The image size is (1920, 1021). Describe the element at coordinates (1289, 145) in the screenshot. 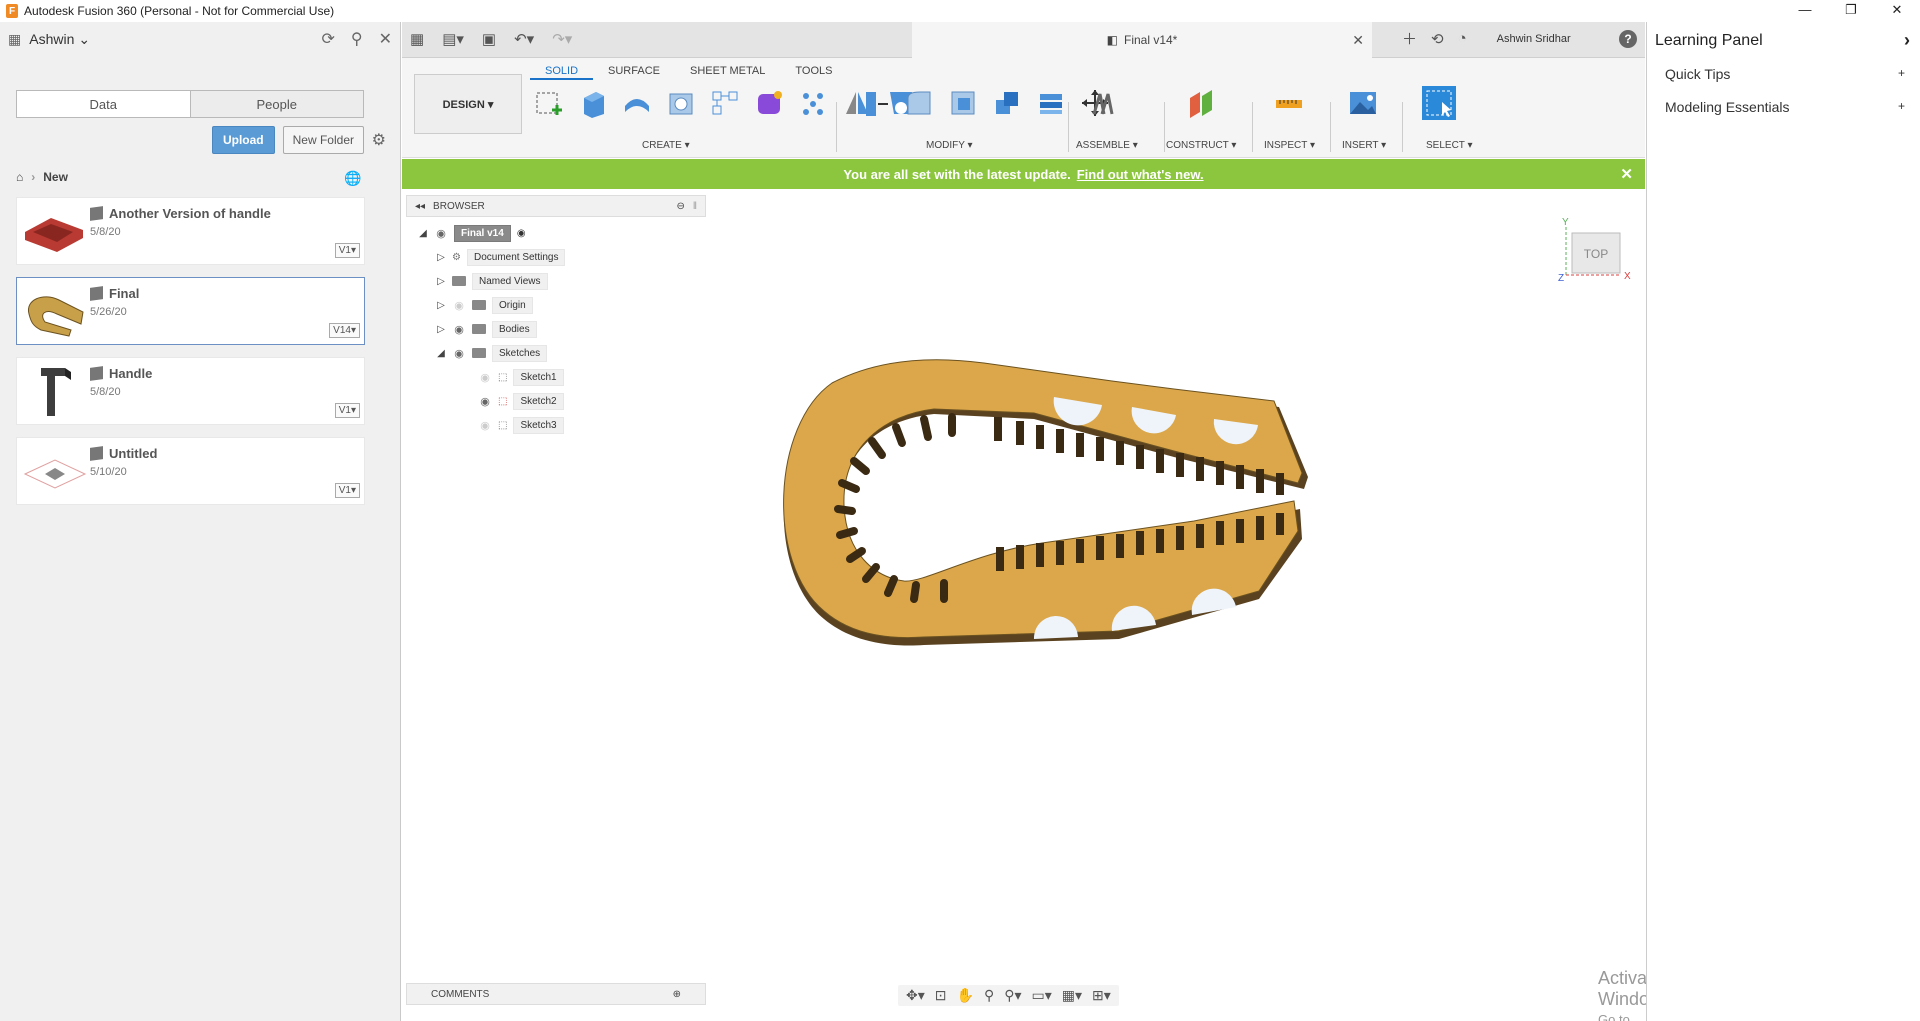

I see `inspect-group-label: INSPECT ▾` at that location.